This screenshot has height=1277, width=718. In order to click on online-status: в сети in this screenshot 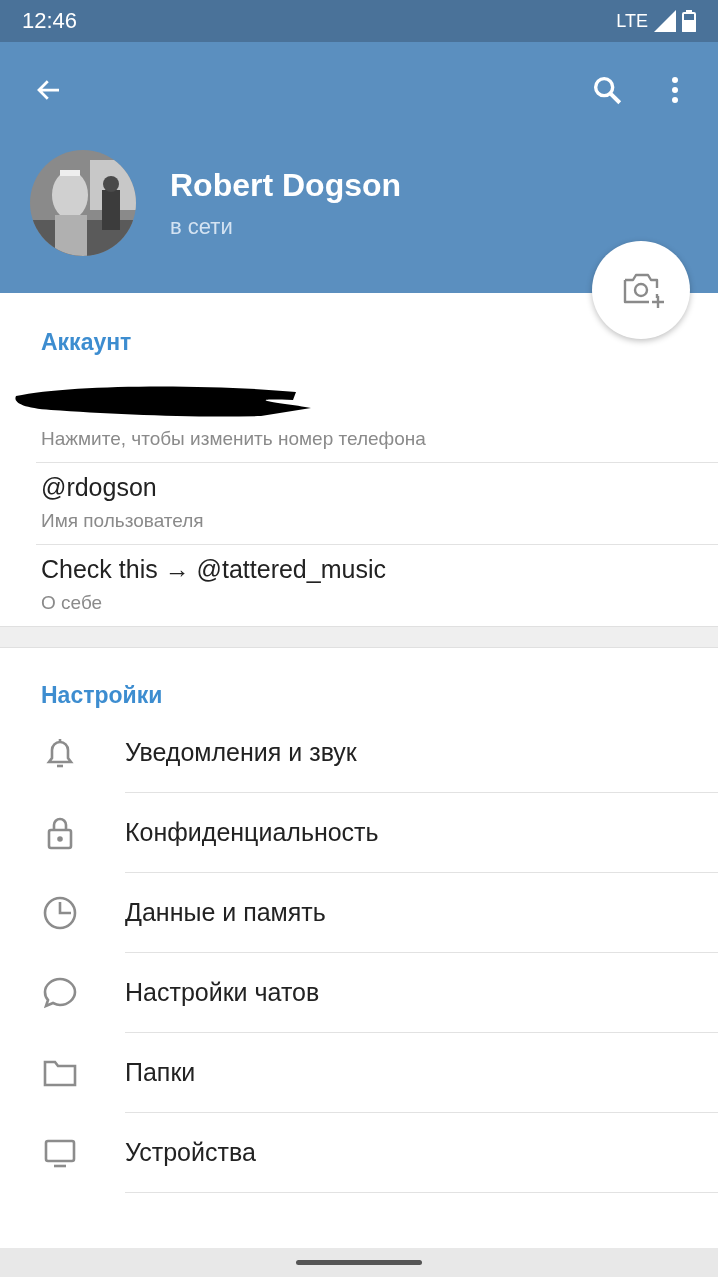, I will do `click(202, 226)`.